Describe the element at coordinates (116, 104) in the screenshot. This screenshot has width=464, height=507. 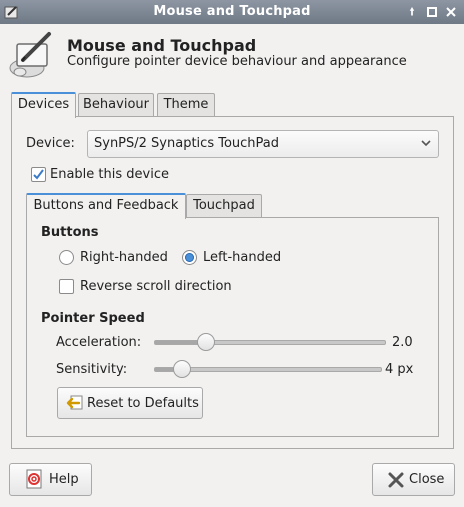
I see `tab-behaviour: Behaviour` at that location.